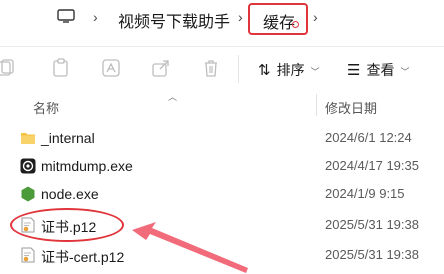 This screenshot has width=444, height=274. I want to click on toolbar-divider, so click(238, 69).